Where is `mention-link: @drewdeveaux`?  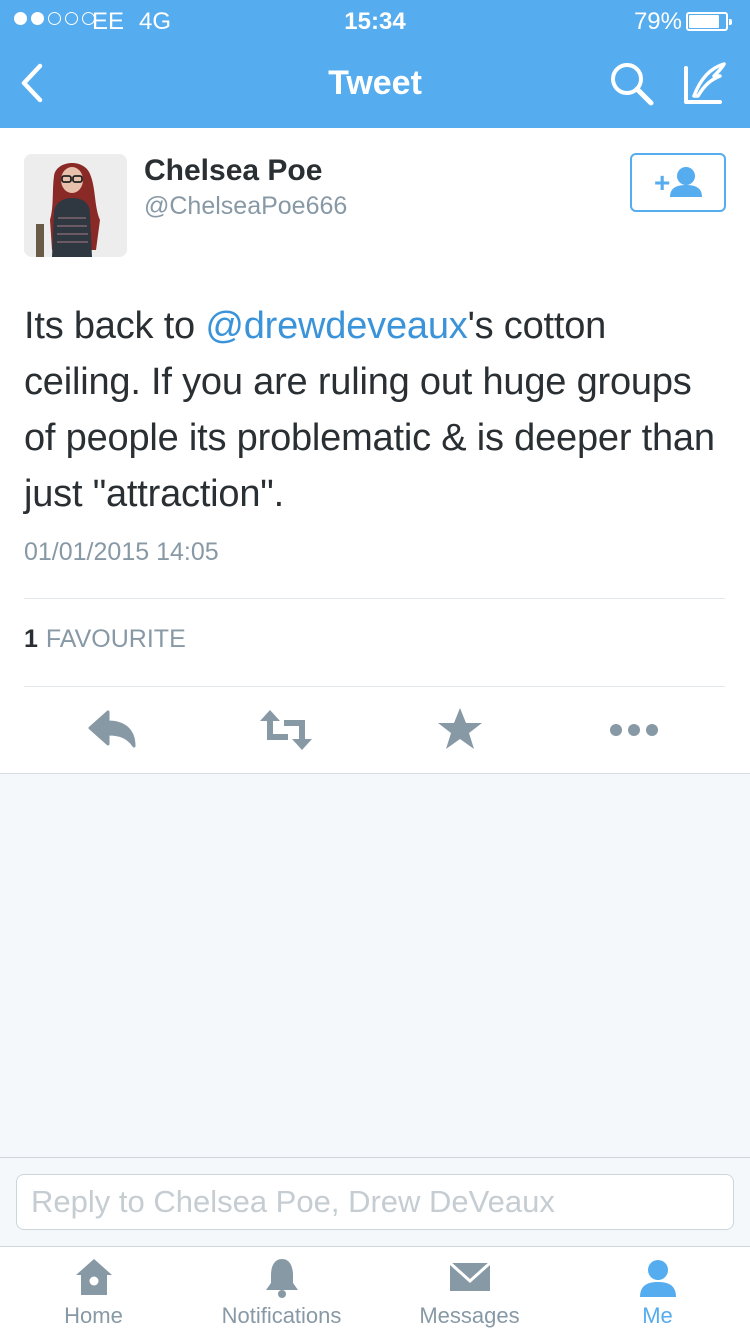 mention-link: @drewdeveaux is located at coordinates (336, 326).